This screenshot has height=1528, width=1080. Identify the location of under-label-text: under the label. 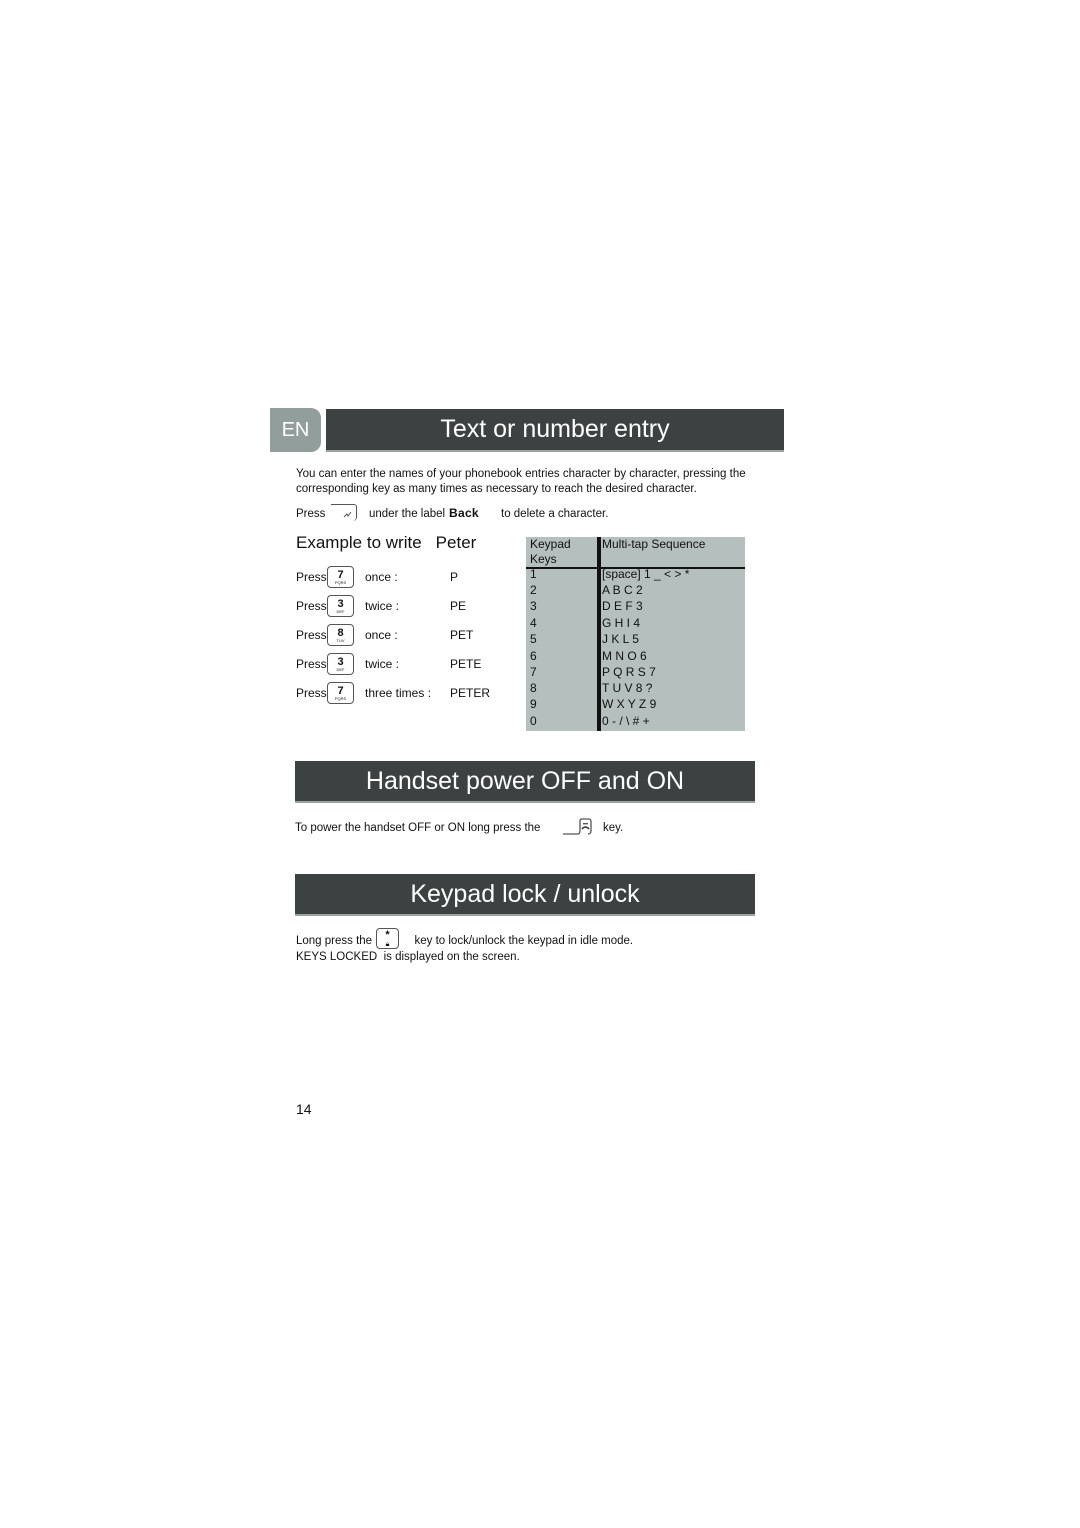
(407, 514).